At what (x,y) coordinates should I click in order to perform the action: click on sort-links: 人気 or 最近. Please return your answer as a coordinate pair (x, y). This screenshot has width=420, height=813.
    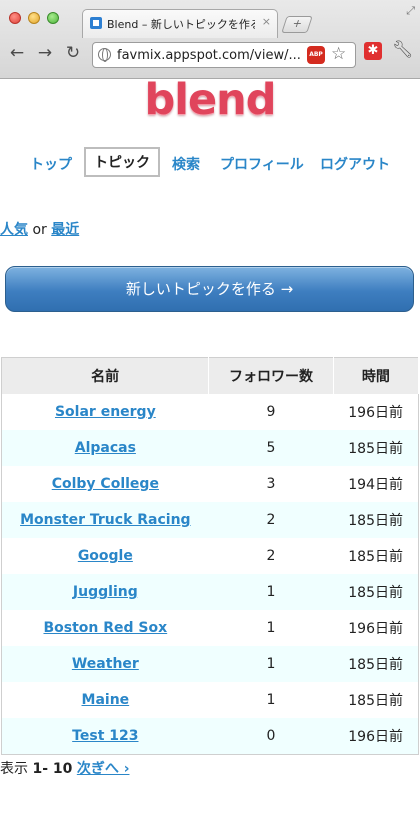
    Looking at the image, I should click on (39, 229).